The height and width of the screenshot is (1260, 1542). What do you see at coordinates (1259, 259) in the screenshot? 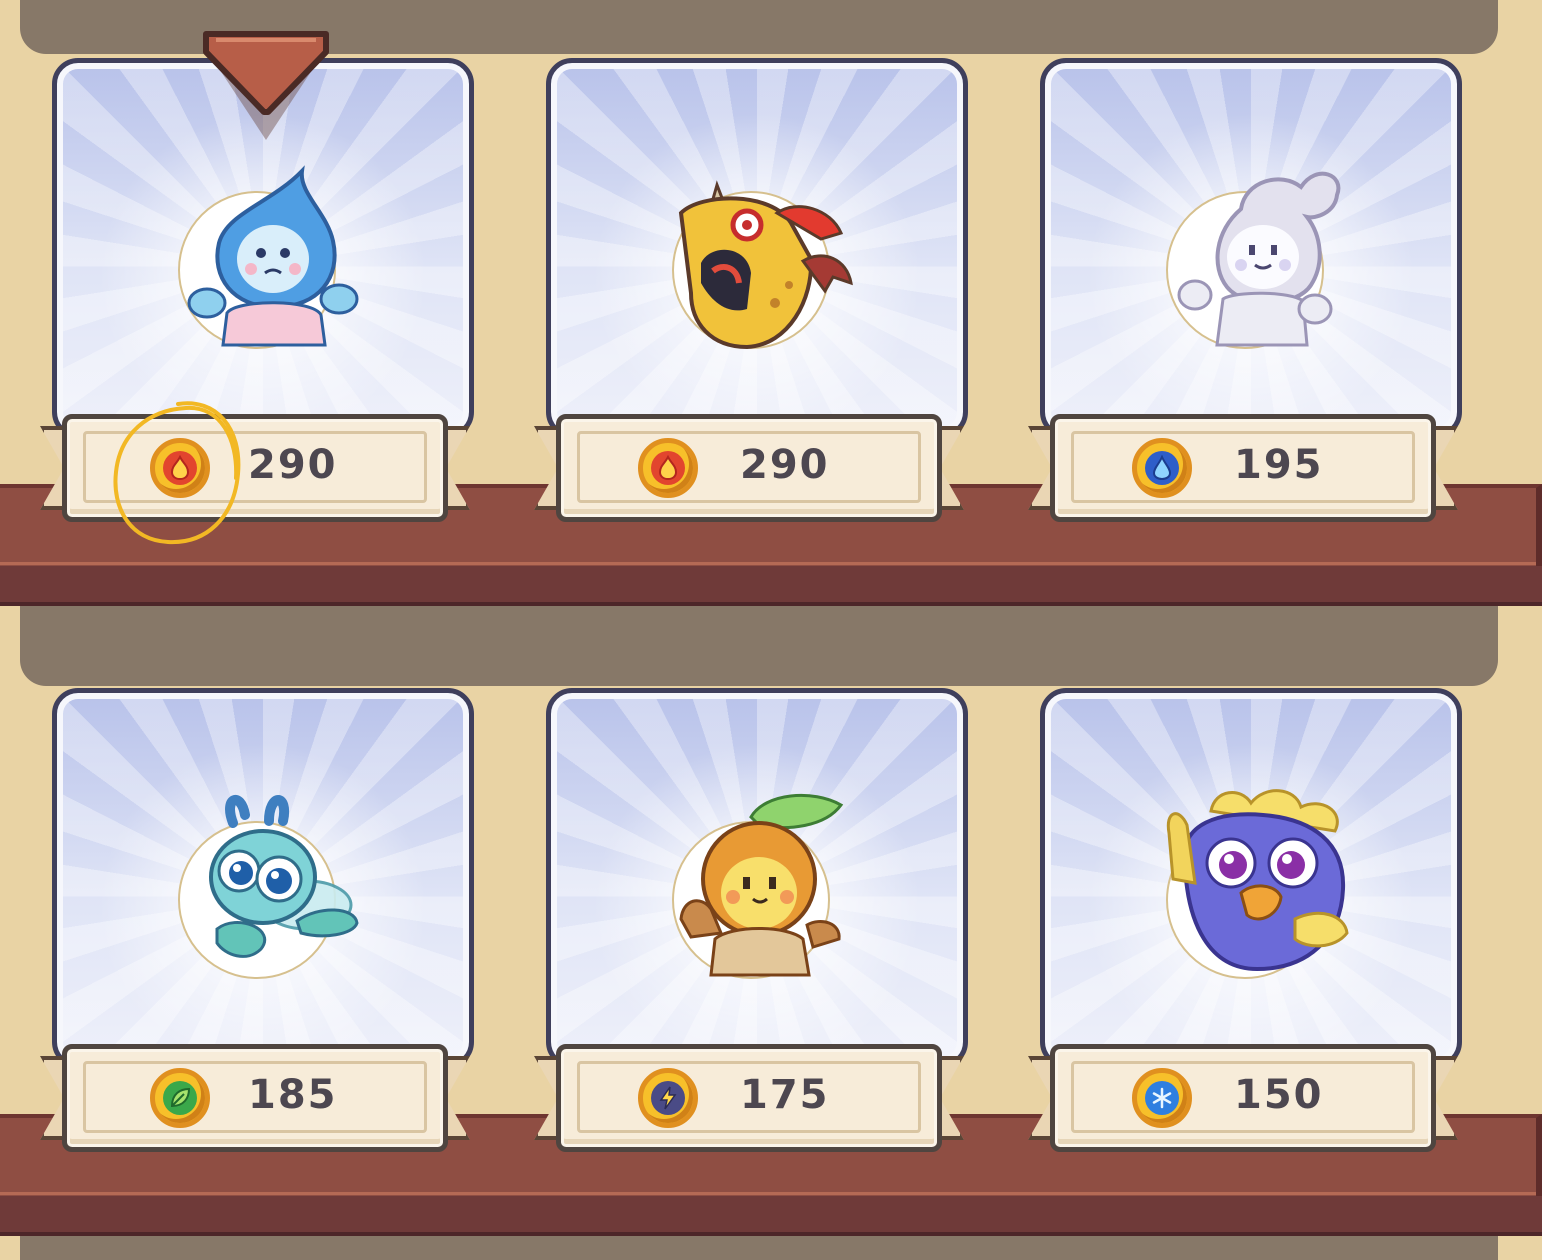
I see `cloud-creature` at bounding box center [1259, 259].